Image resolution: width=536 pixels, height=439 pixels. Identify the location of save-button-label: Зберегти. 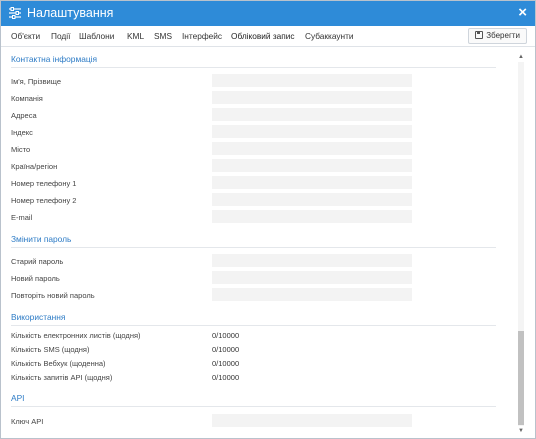
(503, 35).